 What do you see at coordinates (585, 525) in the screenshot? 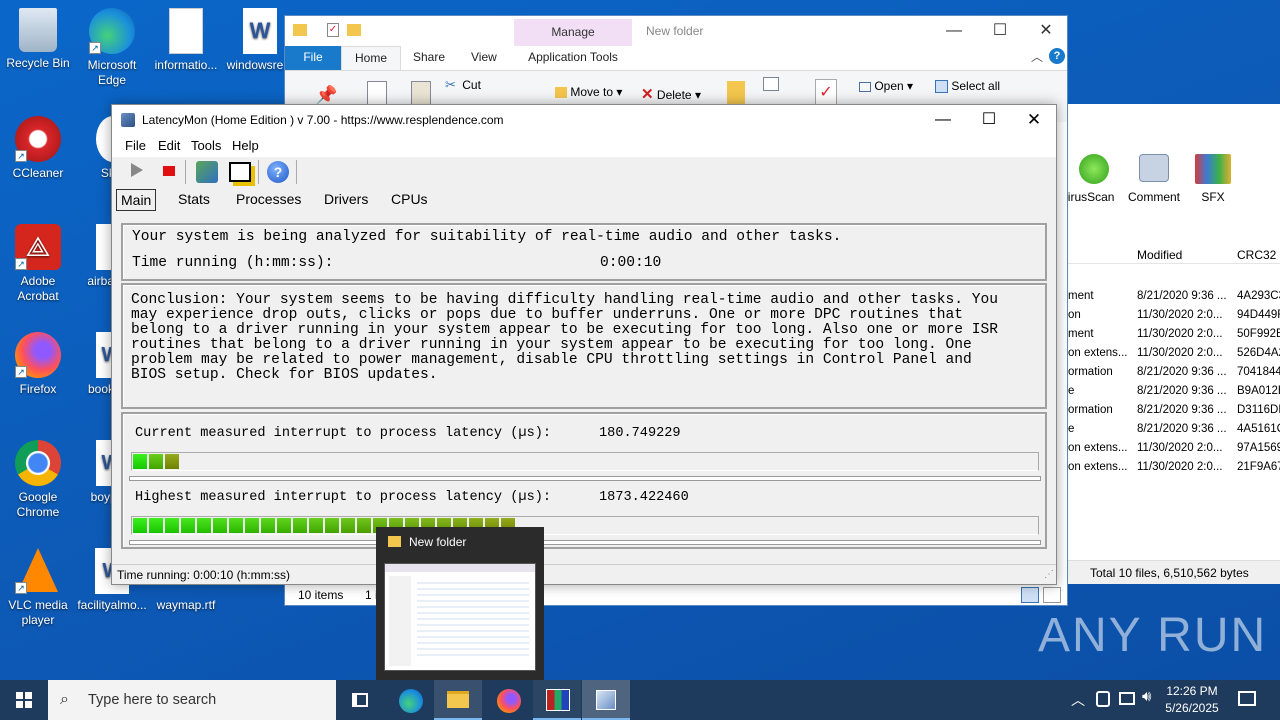
I see `highest-latency-bar` at bounding box center [585, 525].